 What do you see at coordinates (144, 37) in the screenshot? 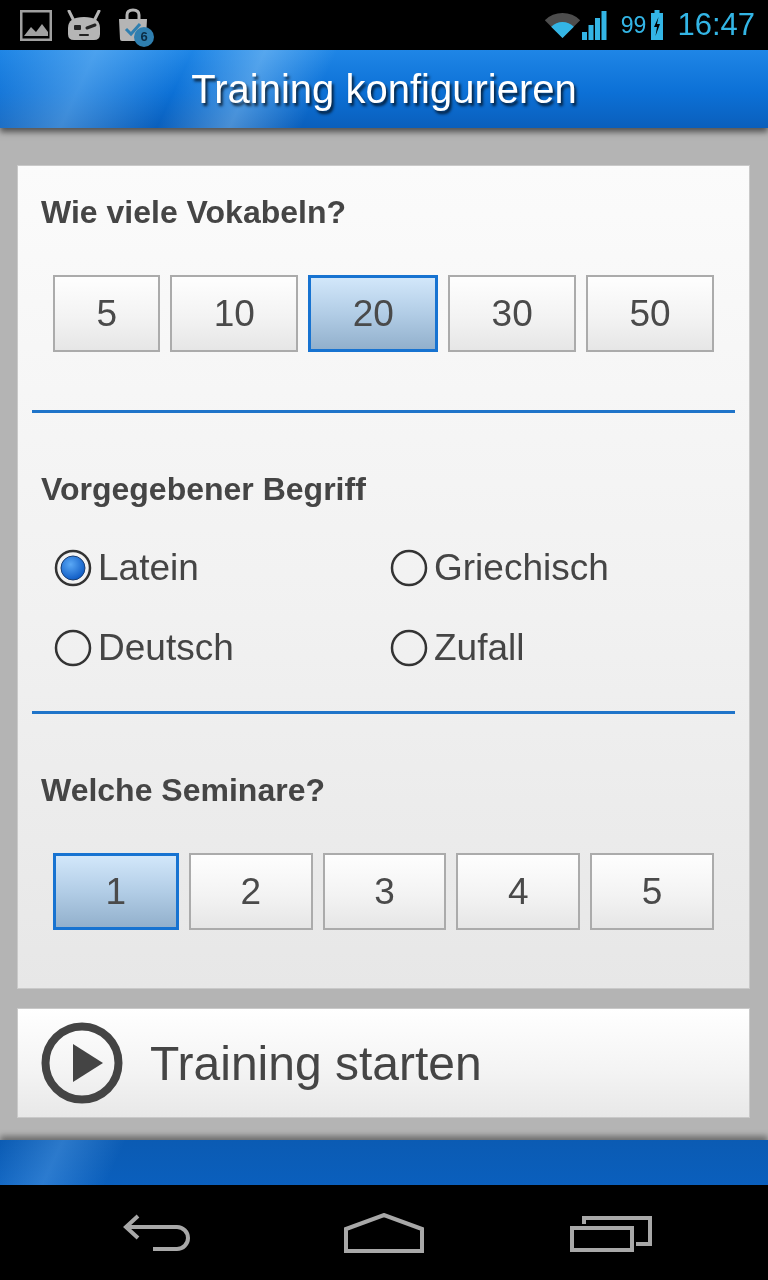
I see `notification-badge: 6` at bounding box center [144, 37].